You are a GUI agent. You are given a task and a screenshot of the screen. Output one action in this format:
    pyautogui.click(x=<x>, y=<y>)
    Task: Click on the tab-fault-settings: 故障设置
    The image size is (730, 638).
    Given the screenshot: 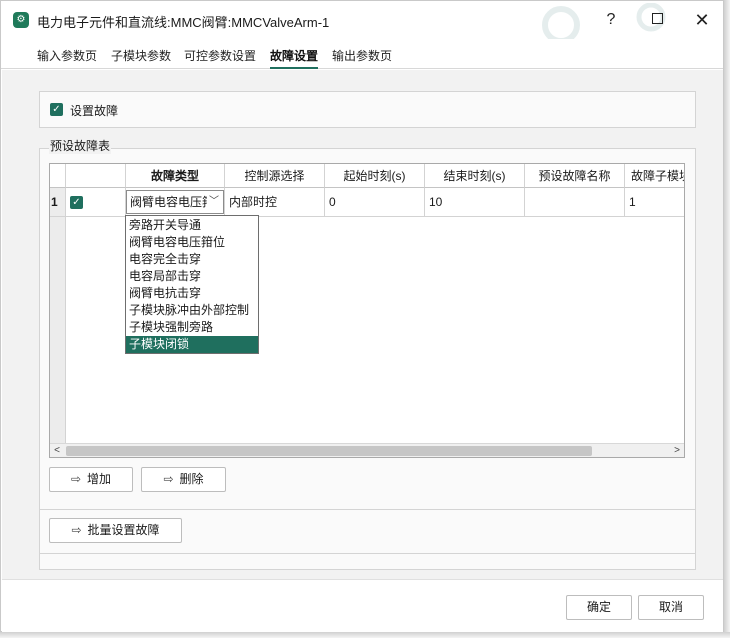 What is the action you would take?
    pyautogui.click(x=294, y=58)
    